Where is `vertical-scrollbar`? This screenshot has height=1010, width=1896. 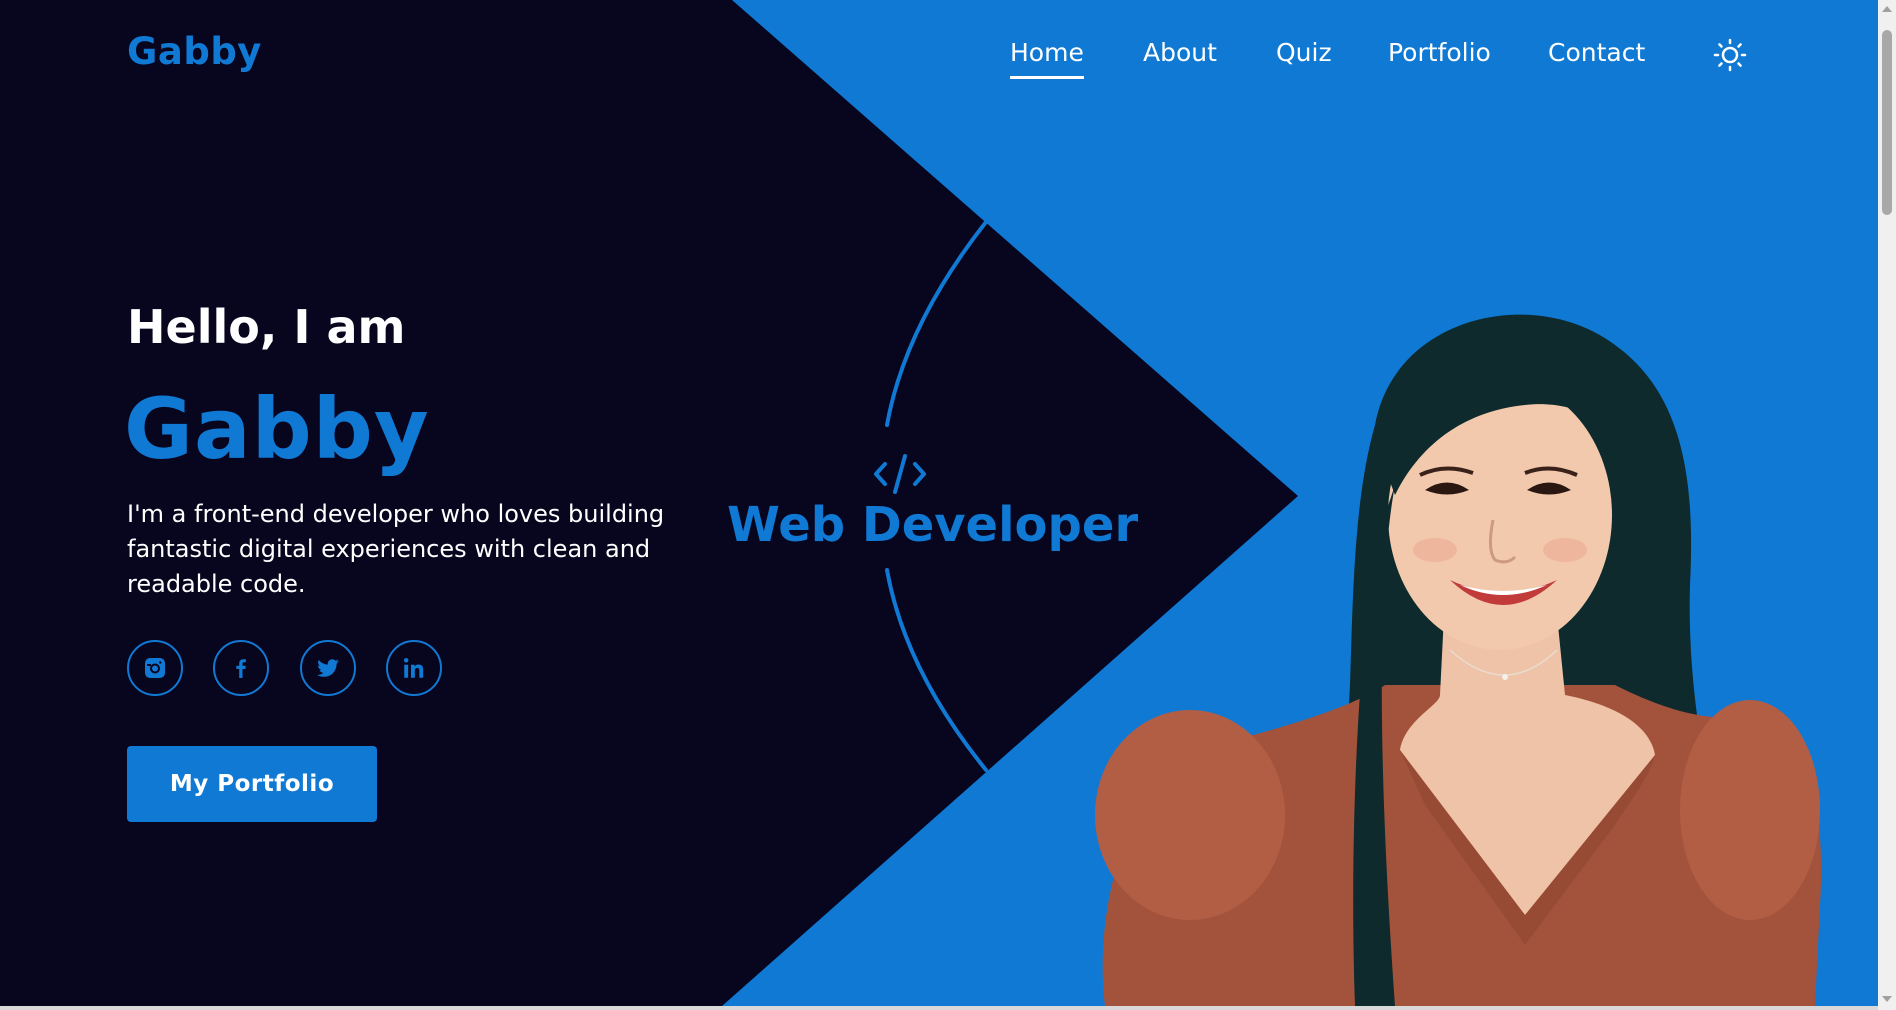 vertical-scrollbar is located at coordinates (1887, 505).